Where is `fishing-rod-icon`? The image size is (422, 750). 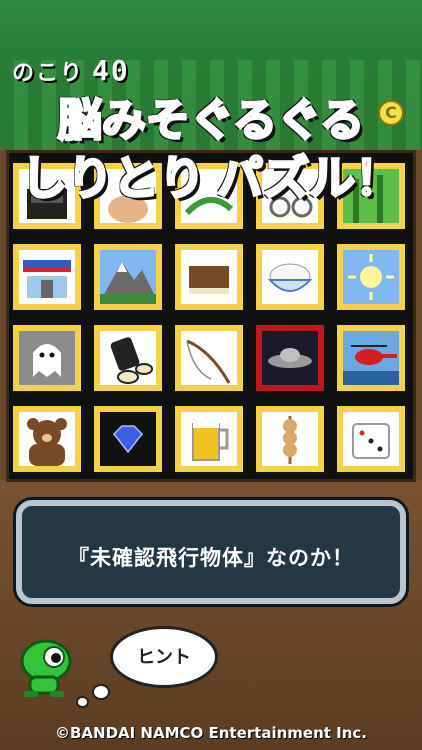 fishing-rod-icon is located at coordinates (209, 358).